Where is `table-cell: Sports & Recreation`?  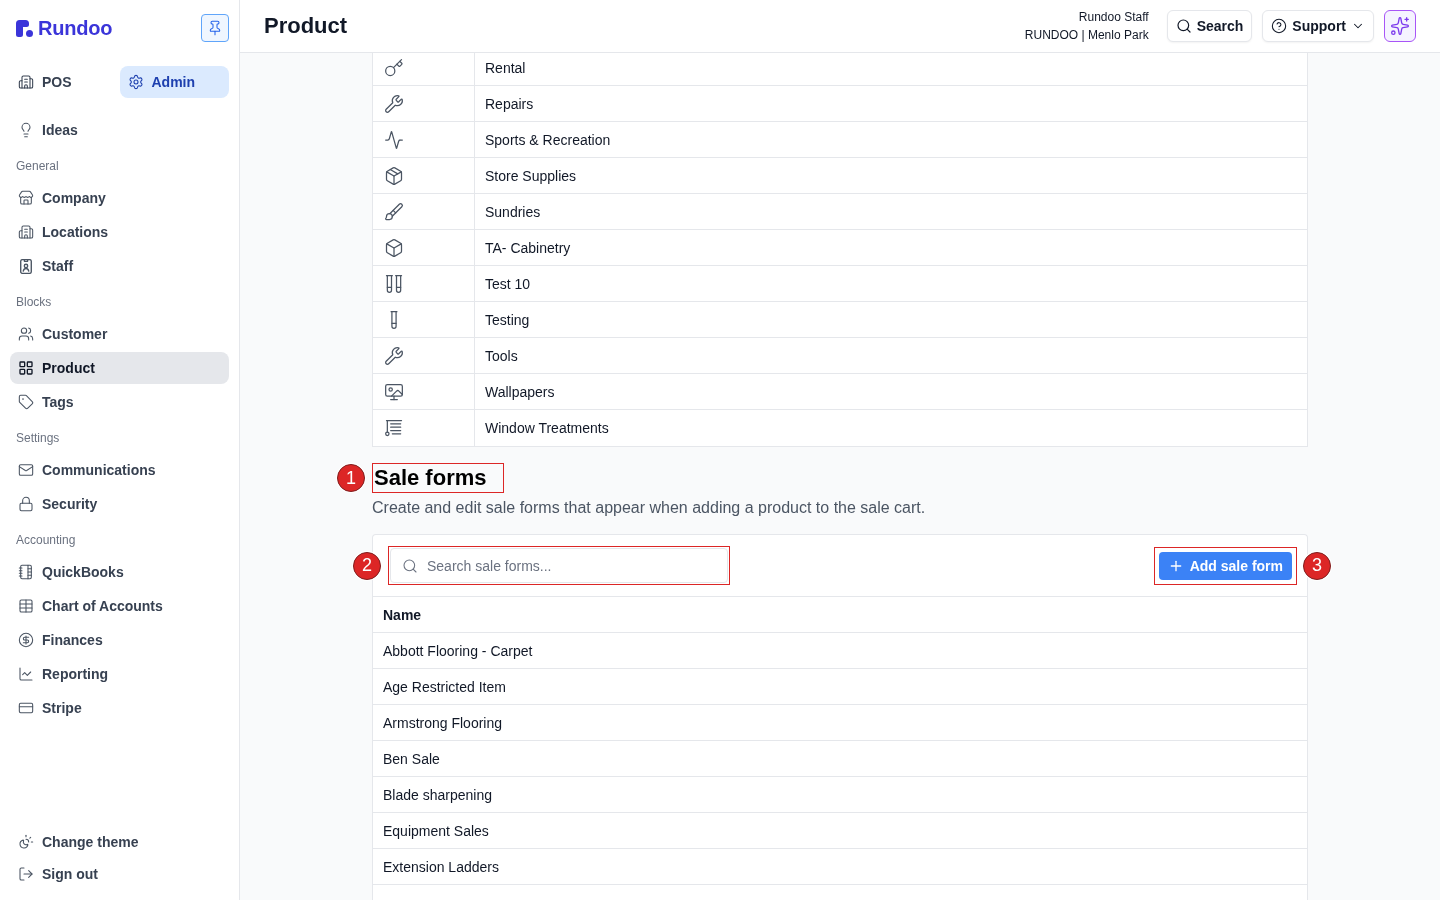
table-cell: Sports & Recreation is located at coordinates (890, 139).